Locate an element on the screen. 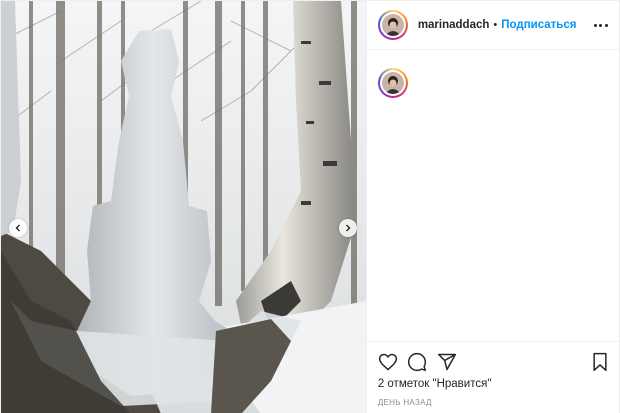 The height and width of the screenshot is (413, 620). caption-avatar is located at coordinates (392, 83).